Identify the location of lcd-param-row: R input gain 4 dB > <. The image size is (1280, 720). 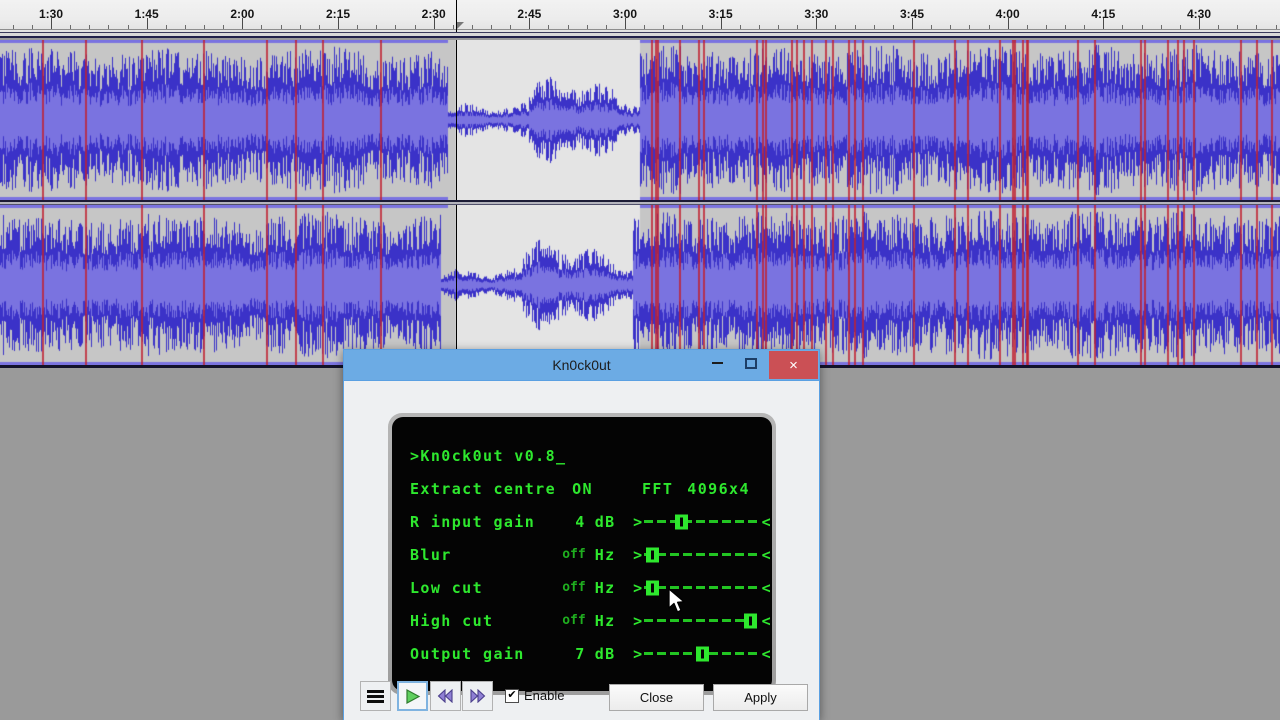
(591, 521).